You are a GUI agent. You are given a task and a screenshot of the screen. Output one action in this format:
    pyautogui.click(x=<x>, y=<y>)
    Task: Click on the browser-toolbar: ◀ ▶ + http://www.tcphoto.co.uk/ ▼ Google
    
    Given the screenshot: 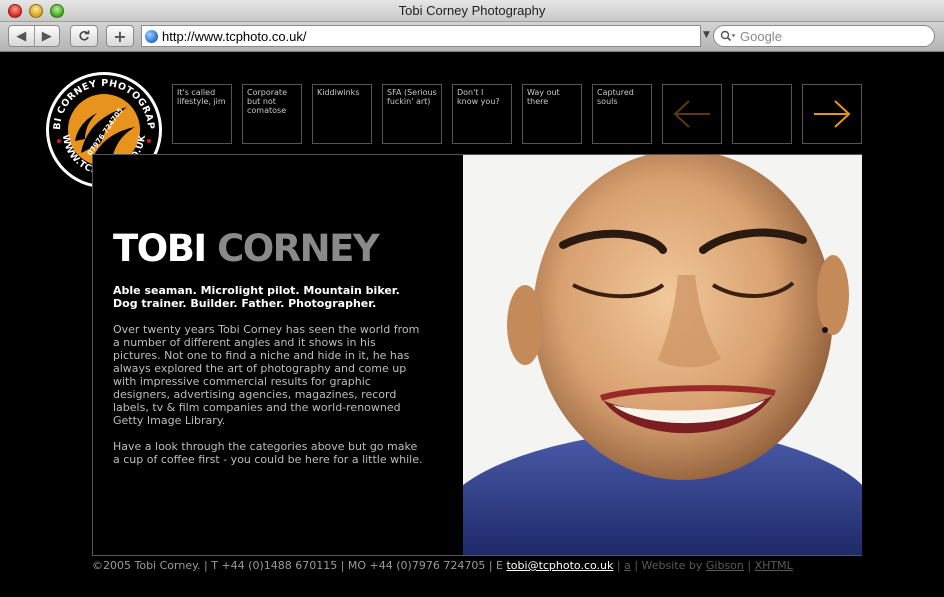 What is the action you would take?
    pyautogui.click(x=472, y=37)
    